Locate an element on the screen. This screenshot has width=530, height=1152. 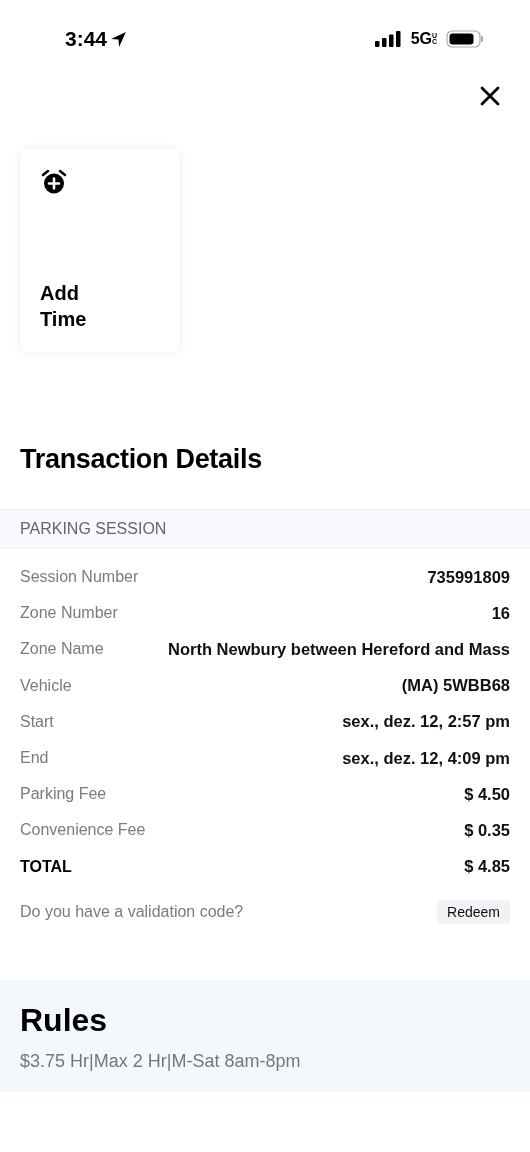
close-button is located at coordinates (490, 96).